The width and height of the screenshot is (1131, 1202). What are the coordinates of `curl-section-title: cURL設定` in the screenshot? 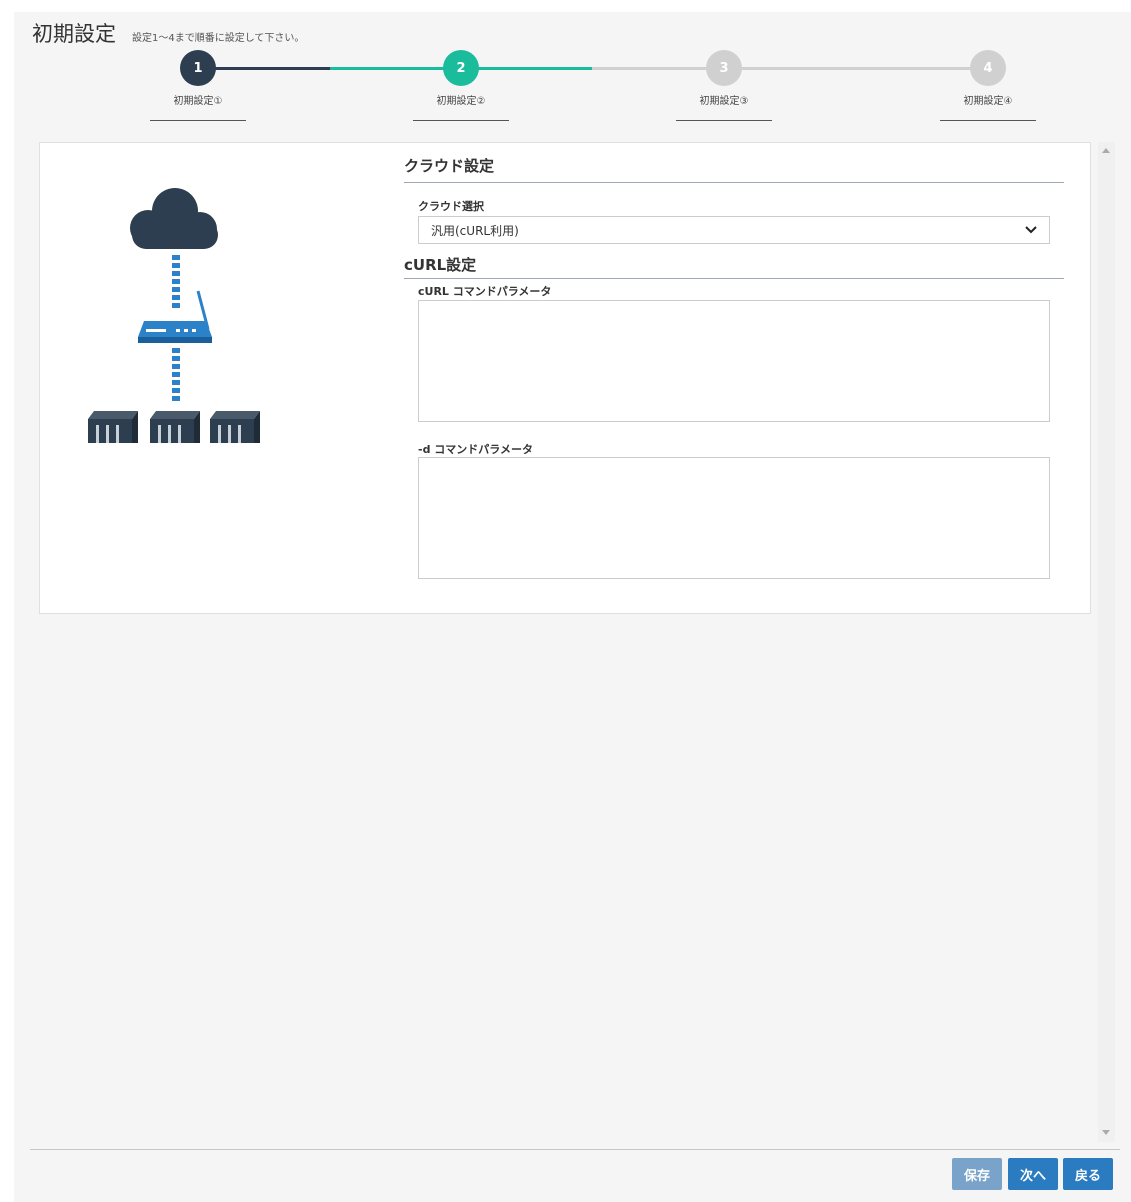 It's located at (440, 265).